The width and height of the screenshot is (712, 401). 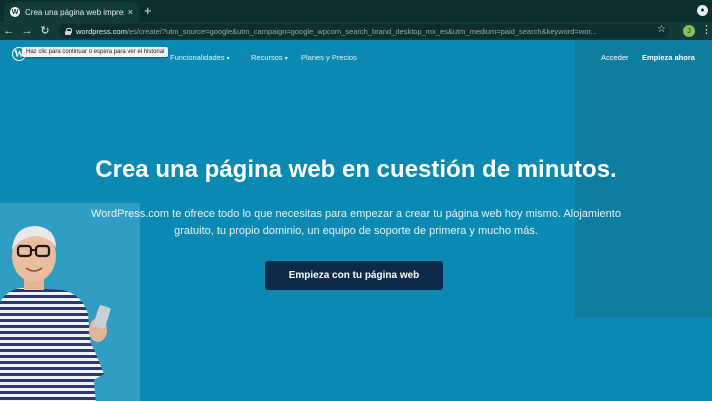 What do you see at coordinates (269, 57) in the screenshot?
I see `nav-item-recursos: Recursos ▾` at bounding box center [269, 57].